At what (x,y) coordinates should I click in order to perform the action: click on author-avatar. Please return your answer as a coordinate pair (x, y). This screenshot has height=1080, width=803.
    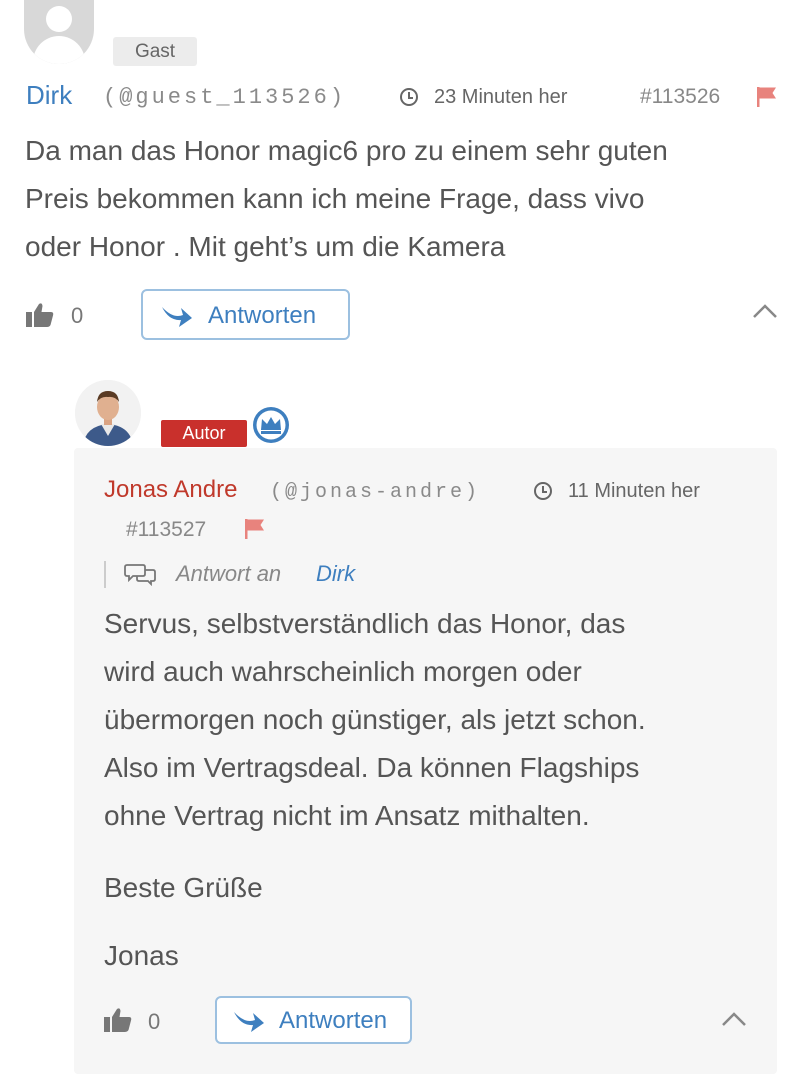
    Looking at the image, I should click on (108, 413).